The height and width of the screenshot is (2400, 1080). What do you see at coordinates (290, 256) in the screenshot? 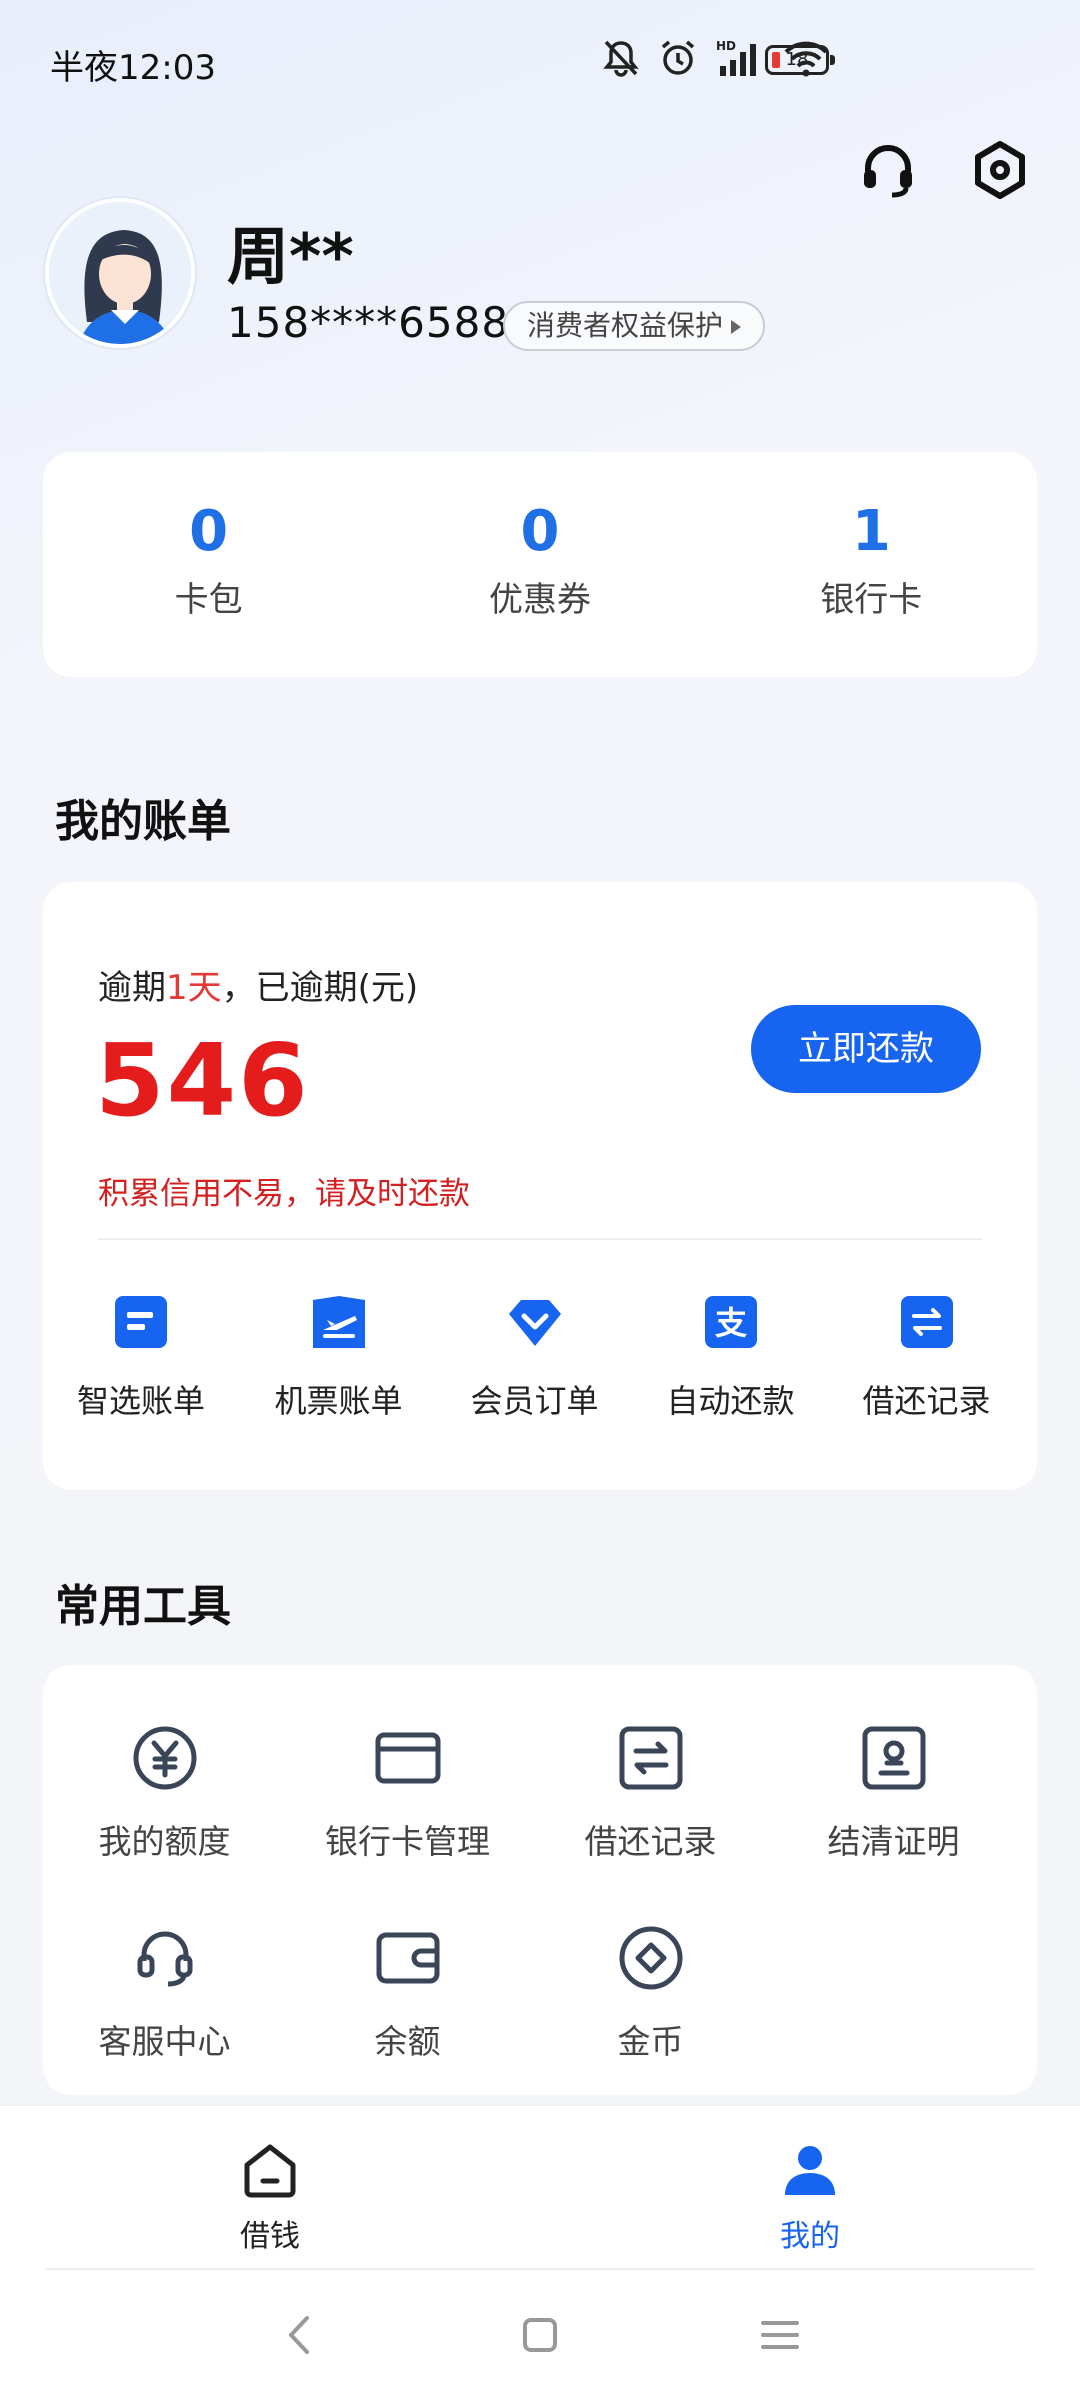
I see `user-name: 周**` at bounding box center [290, 256].